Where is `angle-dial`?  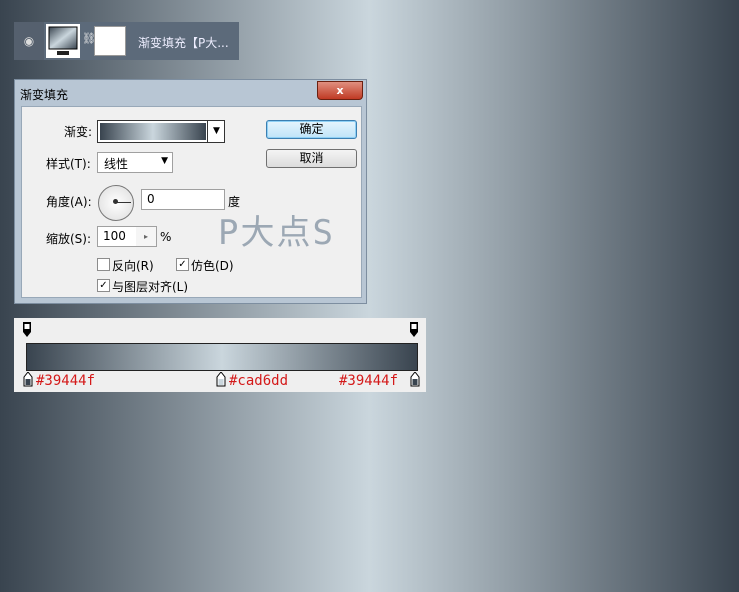 angle-dial is located at coordinates (116, 203).